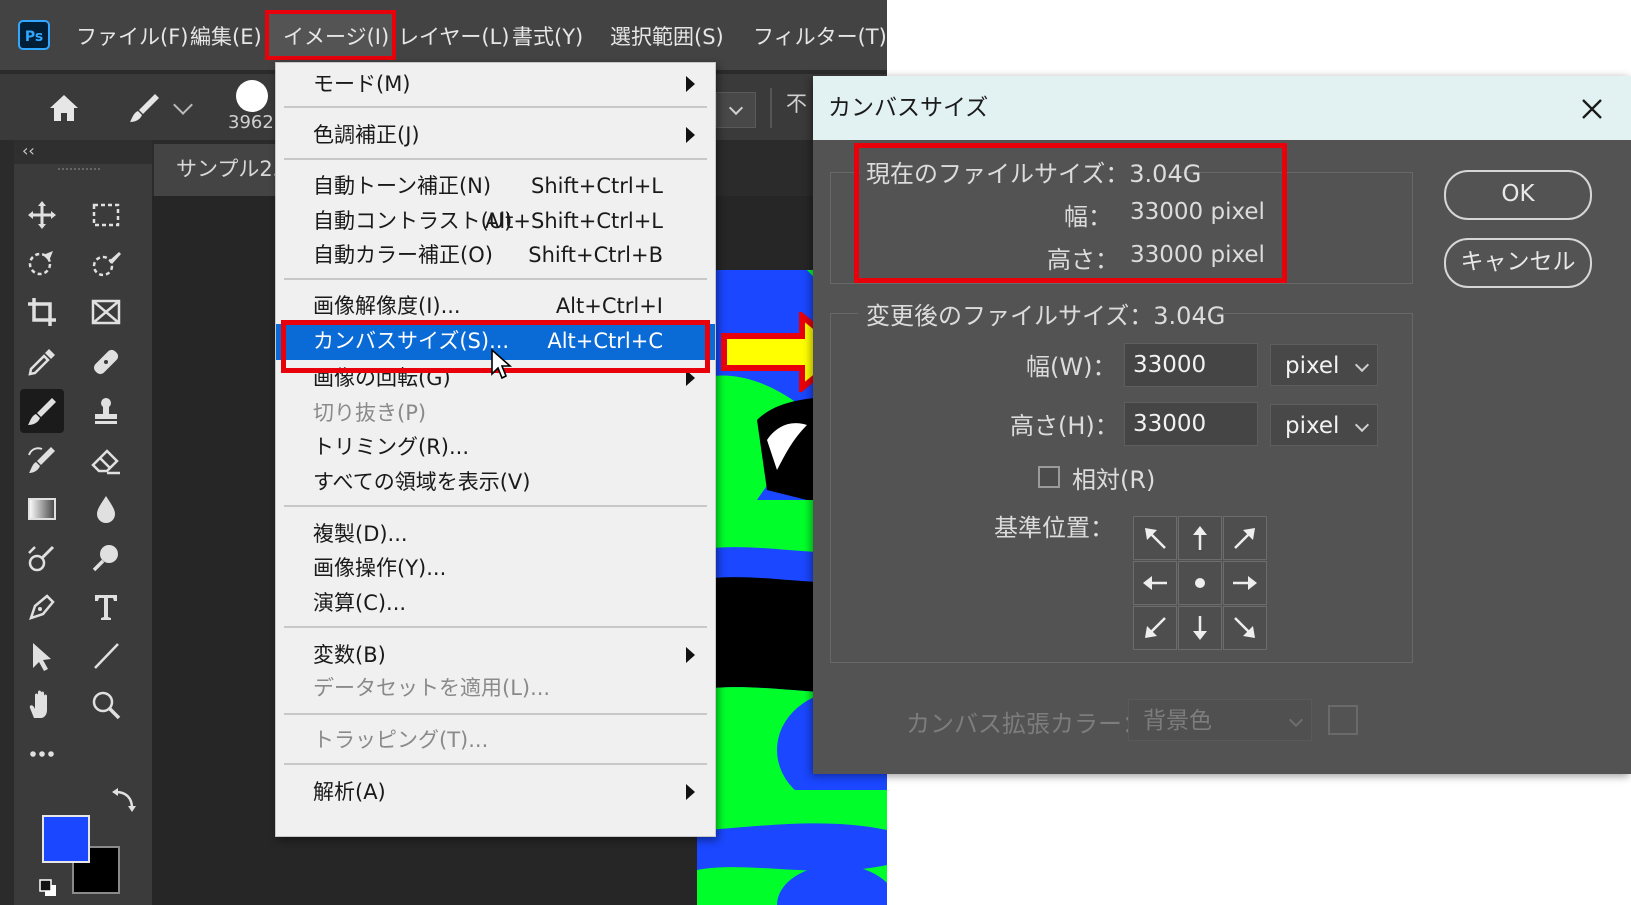 The width and height of the screenshot is (1631, 905). What do you see at coordinates (42, 705) in the screenshot?
I see `hand-tool-icon` at bounding box center [42, 705].